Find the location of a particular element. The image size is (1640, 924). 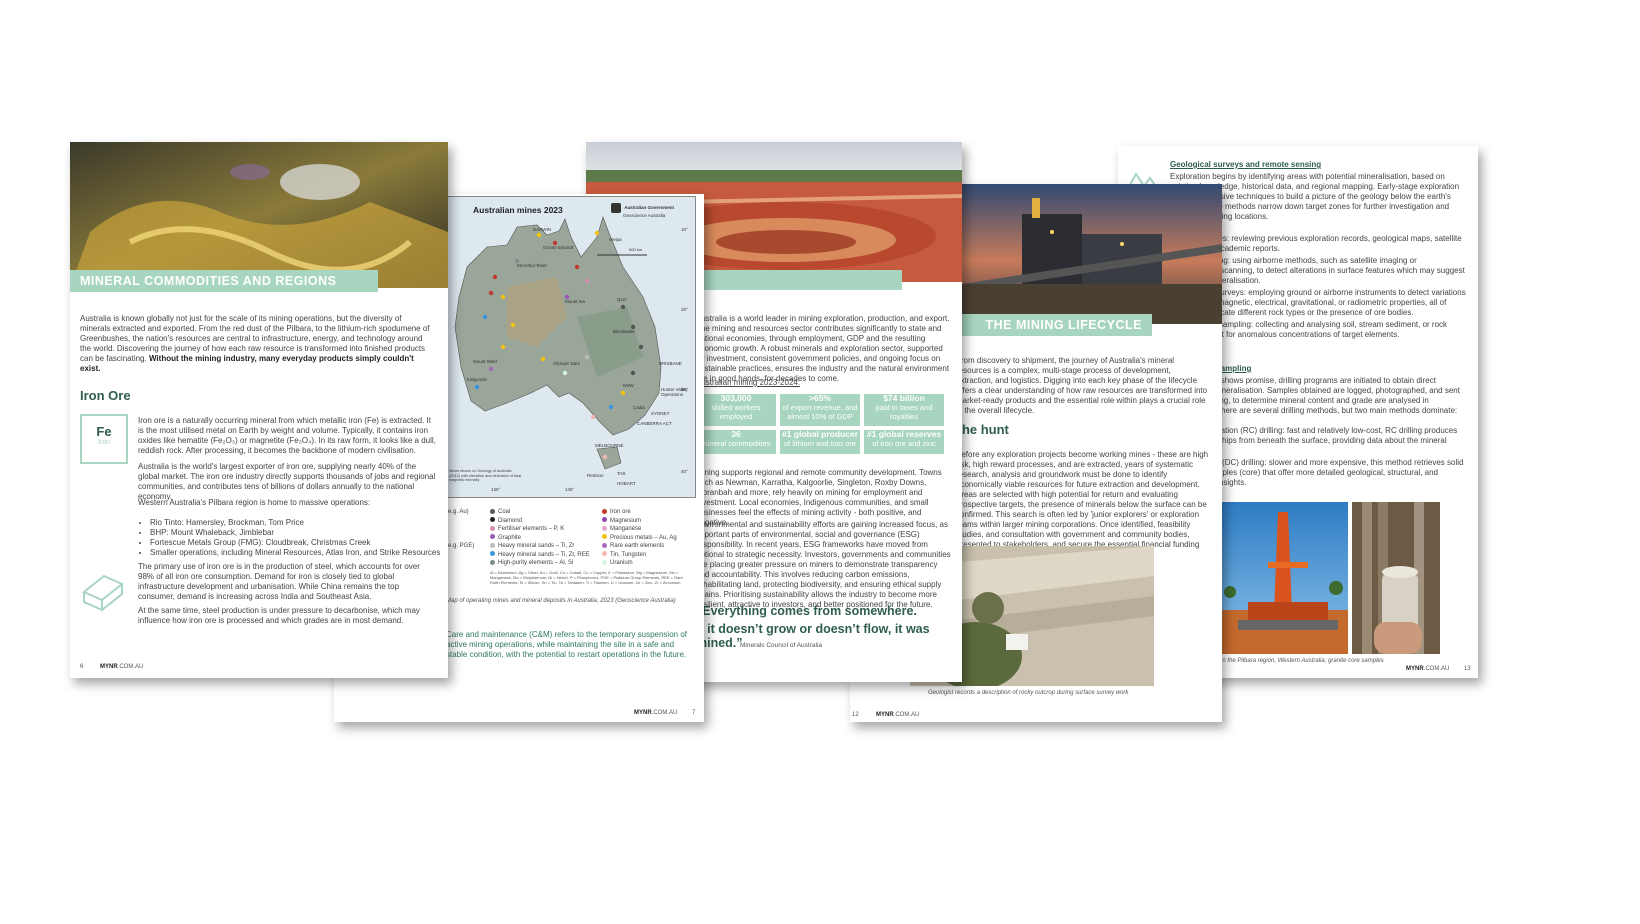

page-number: 7 is located at coordinates (694, 713).